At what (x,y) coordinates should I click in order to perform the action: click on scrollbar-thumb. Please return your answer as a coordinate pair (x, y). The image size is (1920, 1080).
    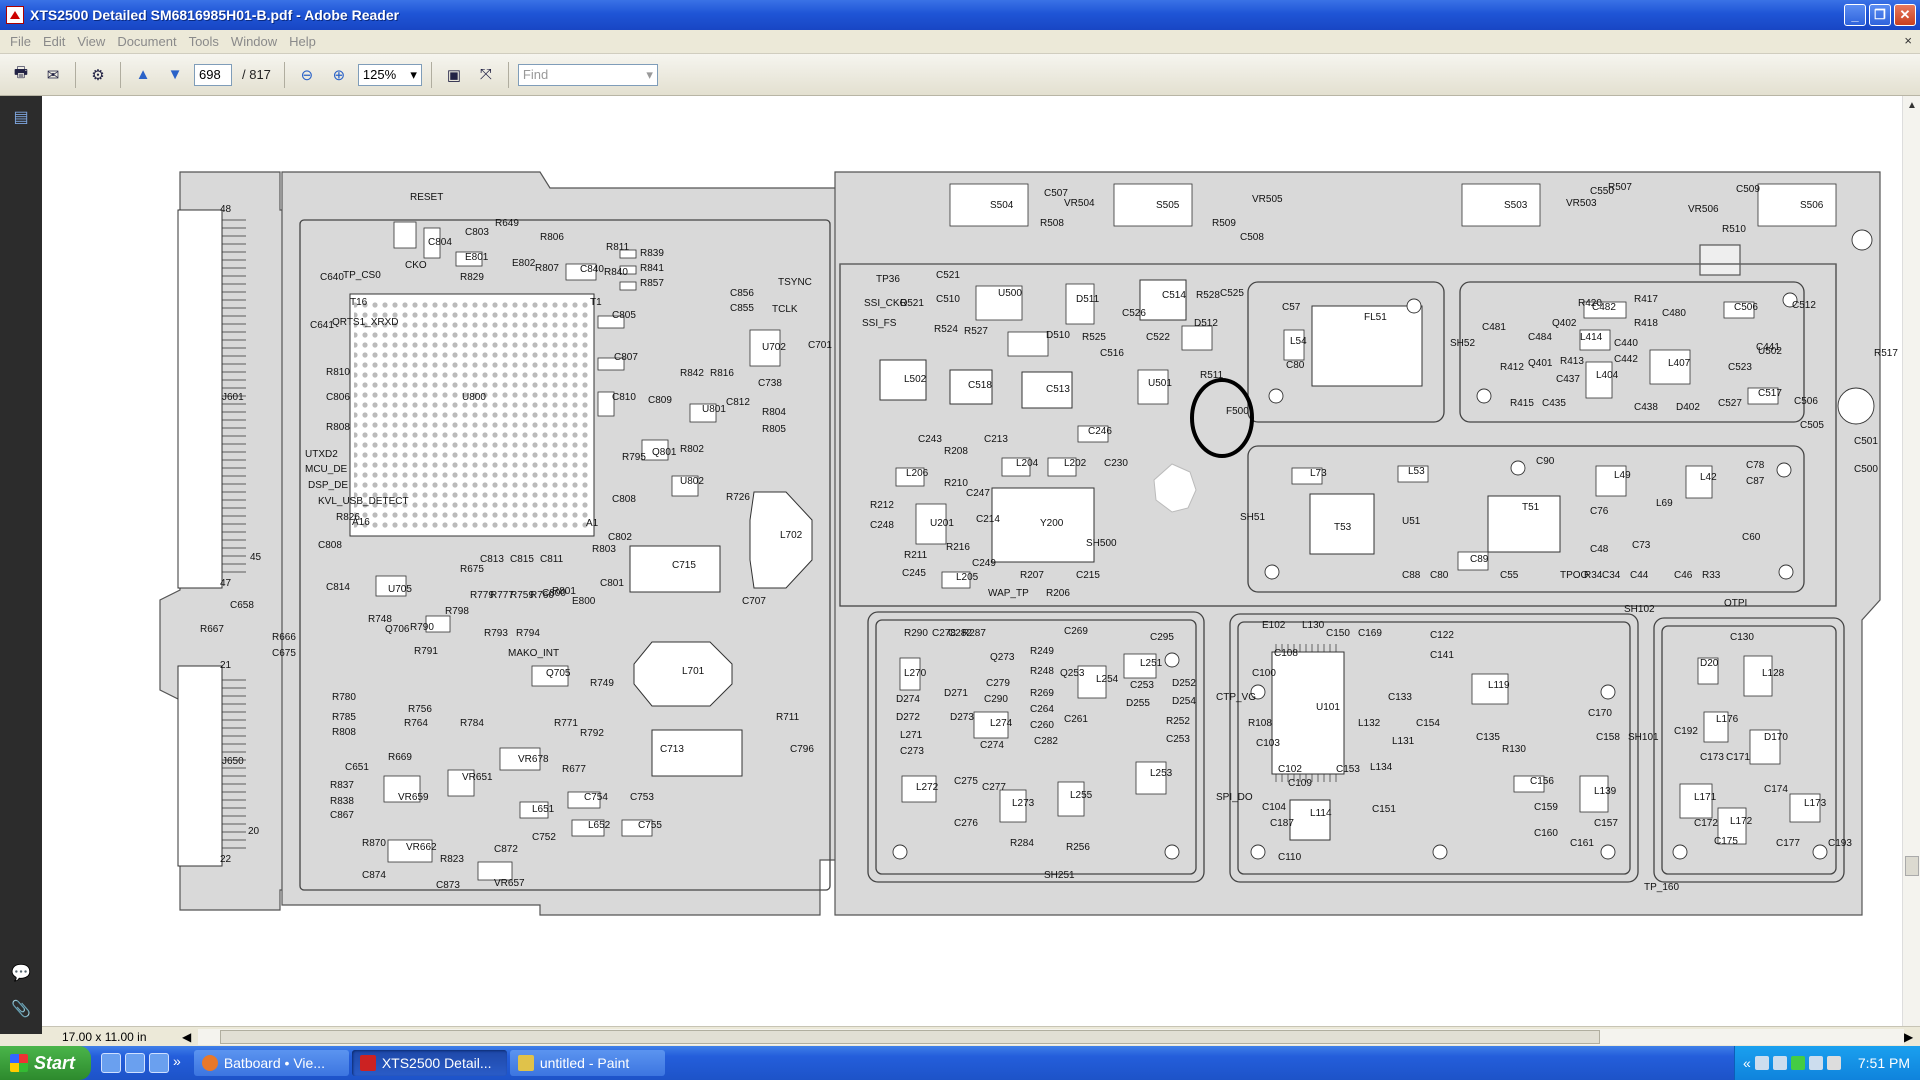
    Looking at the image, I should click on (1912, 866).